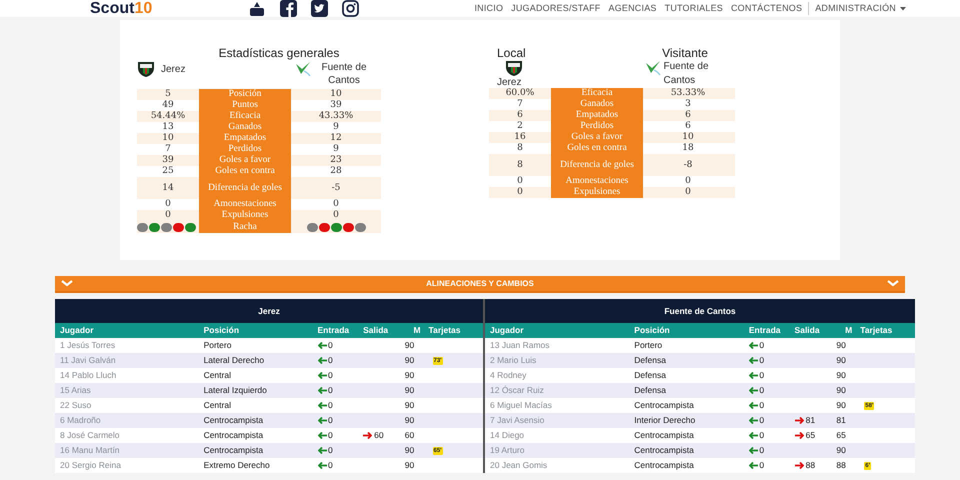 The image size is (960, 480). Describe the element at coordinates (67, 283) in the screenshot. I see `chevron-icon` at that location.